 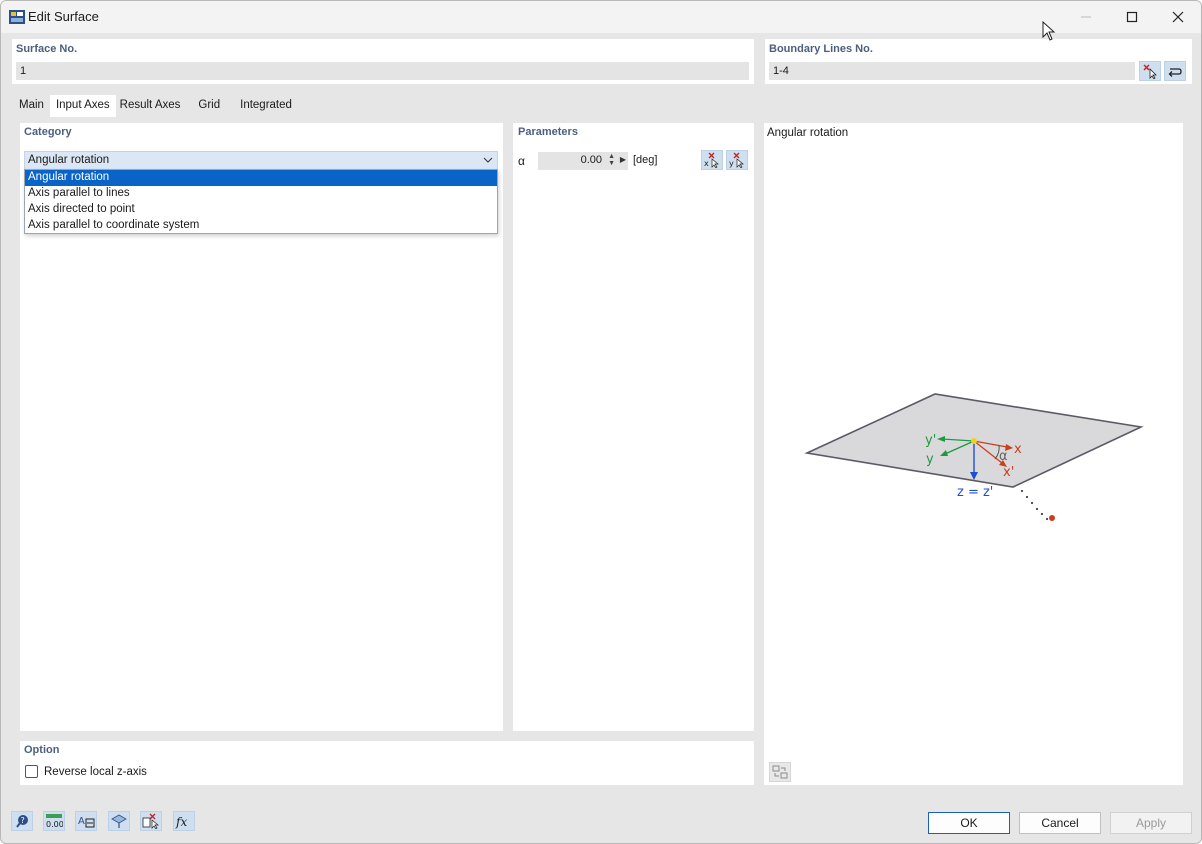 I want to click on pick-y-axis-button: y, so click(x=737, y=160).